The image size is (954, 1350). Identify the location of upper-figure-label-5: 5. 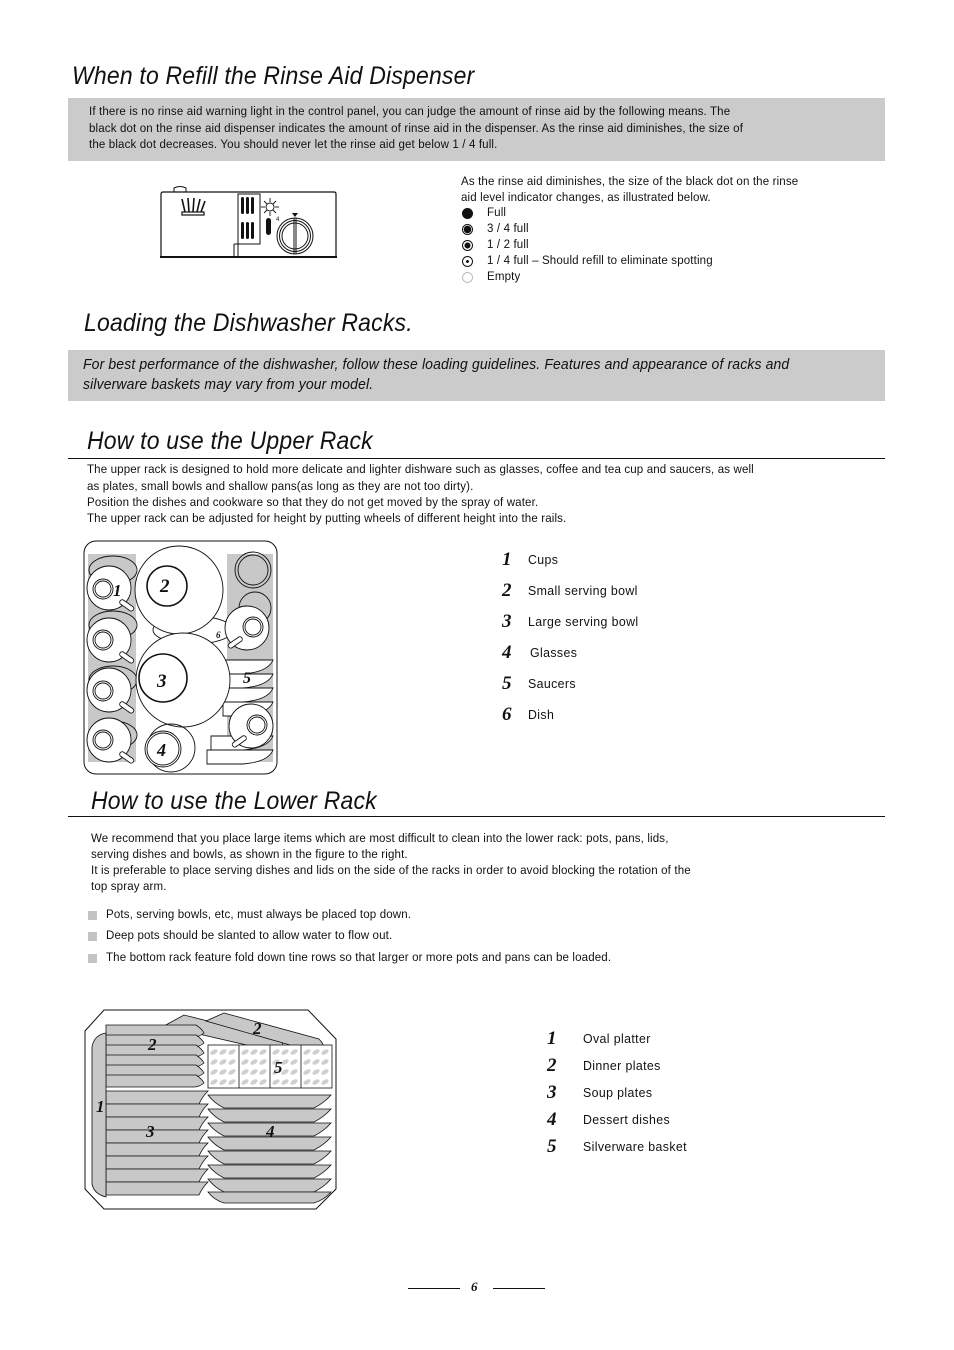
(247, 678).